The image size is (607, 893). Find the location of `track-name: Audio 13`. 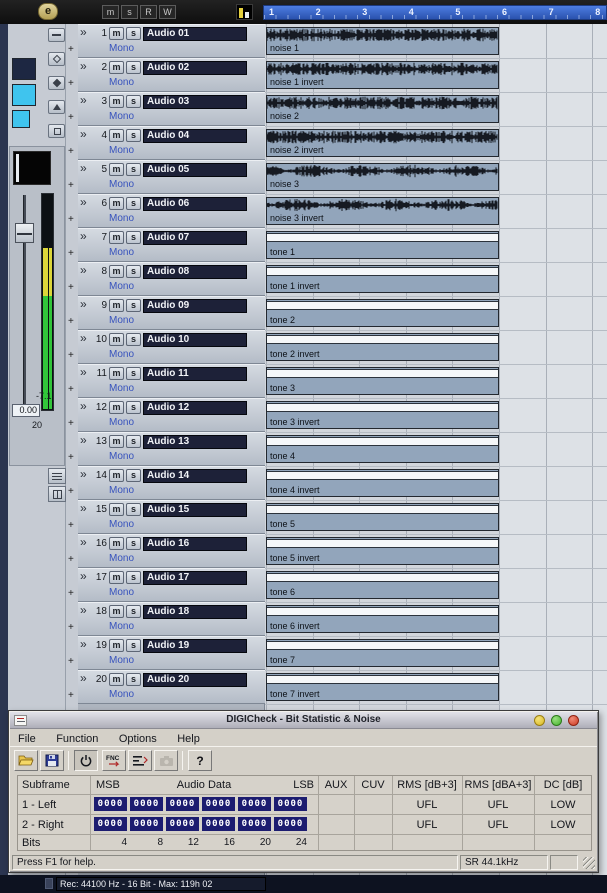

track-name: Audio 13 is located at coordinates (195, 442).